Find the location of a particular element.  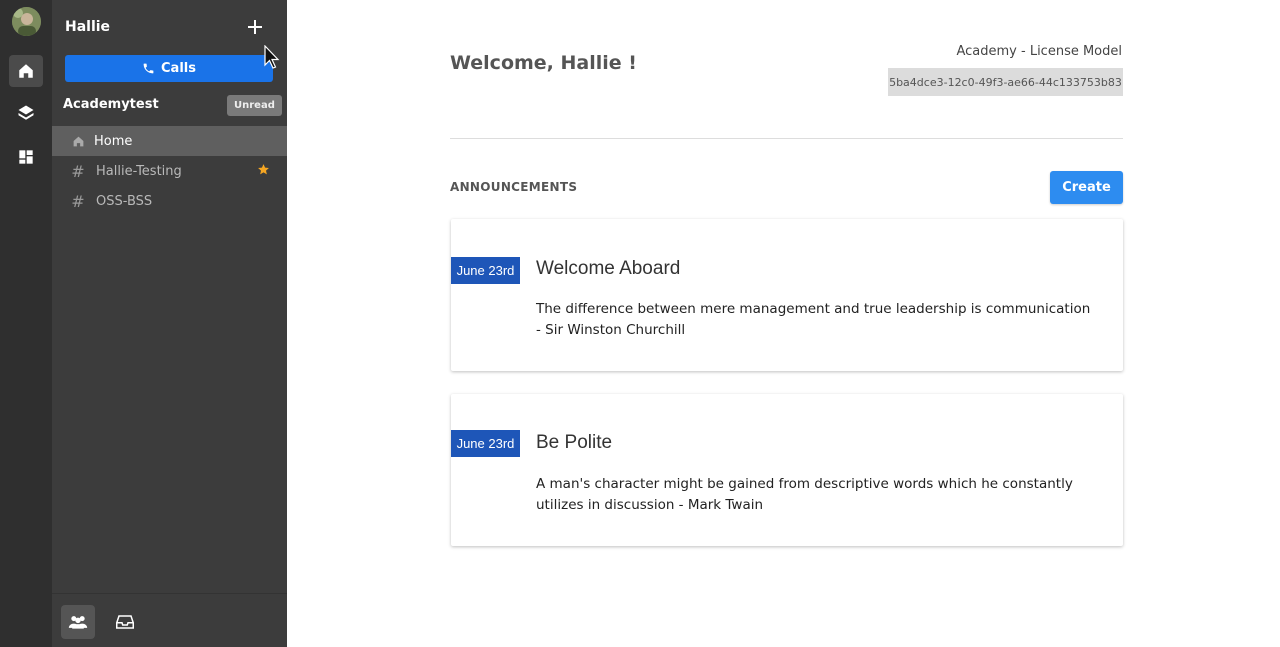

plus-icon is located at coordinates (255, 27).